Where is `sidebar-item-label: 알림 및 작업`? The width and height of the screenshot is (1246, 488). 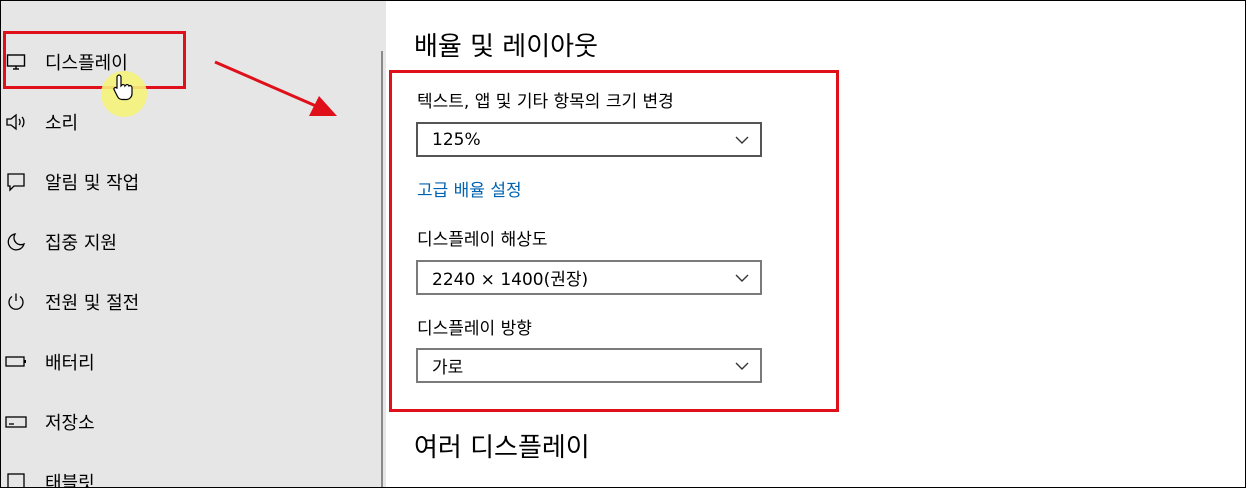 sidebar-item-label: 알림 및 작업 is located at coordinates (92, 183).